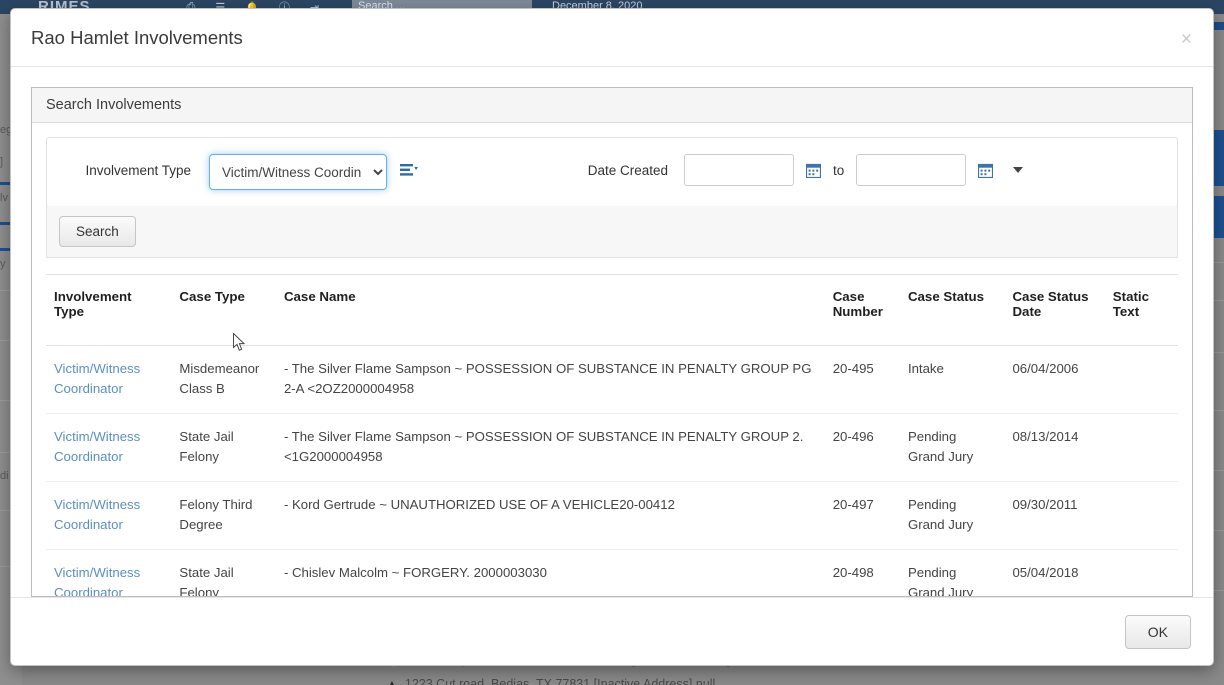 The image size is (1224, 685). Describe the element at coordinates (409, 170) in the screenshot. I see `list-filter-icon` at that location.